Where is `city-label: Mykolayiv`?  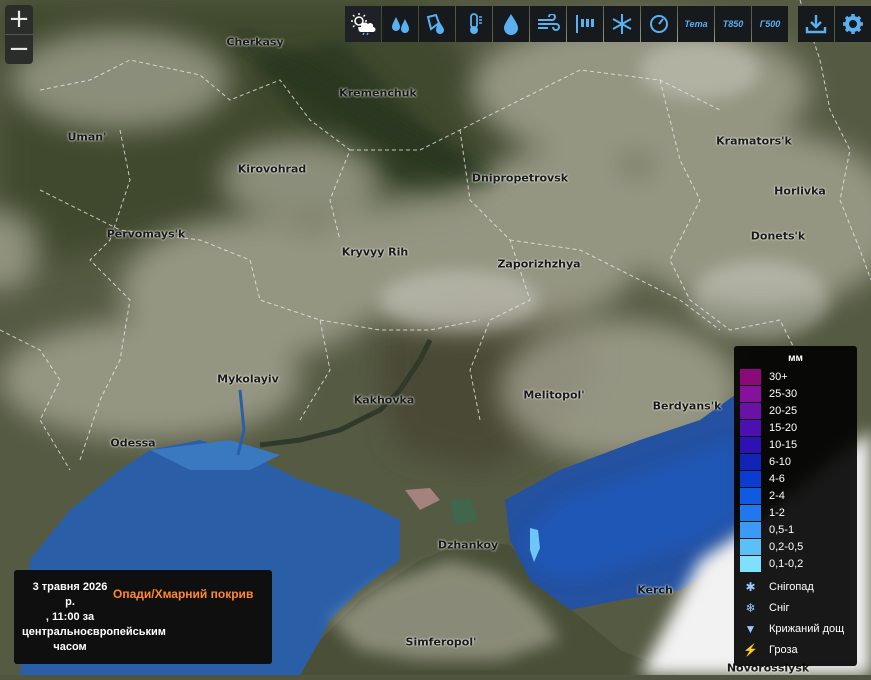
city-label: Mykolayiv is located at coordinates (248, 379).